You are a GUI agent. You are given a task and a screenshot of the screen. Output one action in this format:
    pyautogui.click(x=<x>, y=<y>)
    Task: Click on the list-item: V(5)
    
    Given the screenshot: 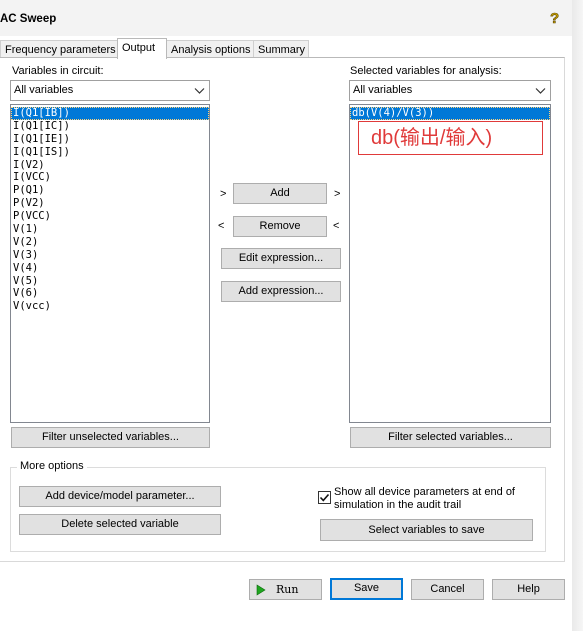 What is the action you would take?
    pyautogui.click(x=110, y=281)
    